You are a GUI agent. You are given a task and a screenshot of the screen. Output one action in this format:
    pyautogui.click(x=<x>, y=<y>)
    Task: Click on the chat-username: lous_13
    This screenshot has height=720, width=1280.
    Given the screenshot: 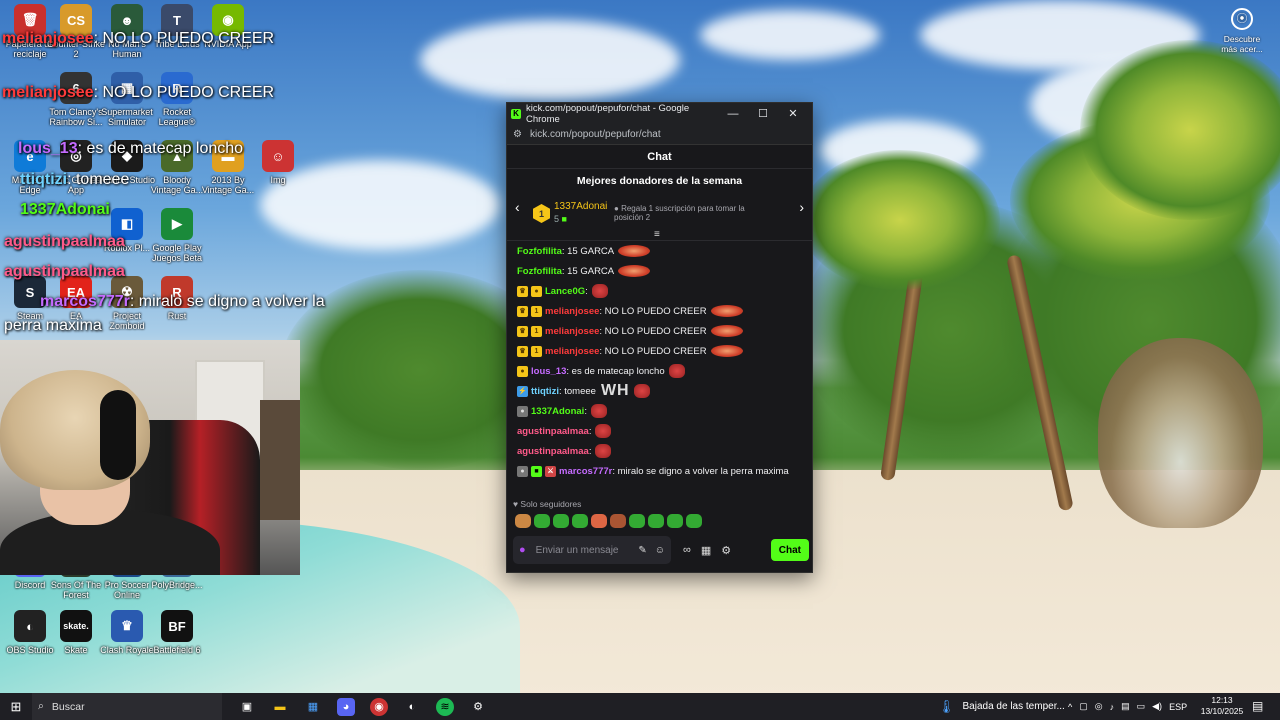 What is the action you would take?
    pyautogui.click(x=548, y=371)
    